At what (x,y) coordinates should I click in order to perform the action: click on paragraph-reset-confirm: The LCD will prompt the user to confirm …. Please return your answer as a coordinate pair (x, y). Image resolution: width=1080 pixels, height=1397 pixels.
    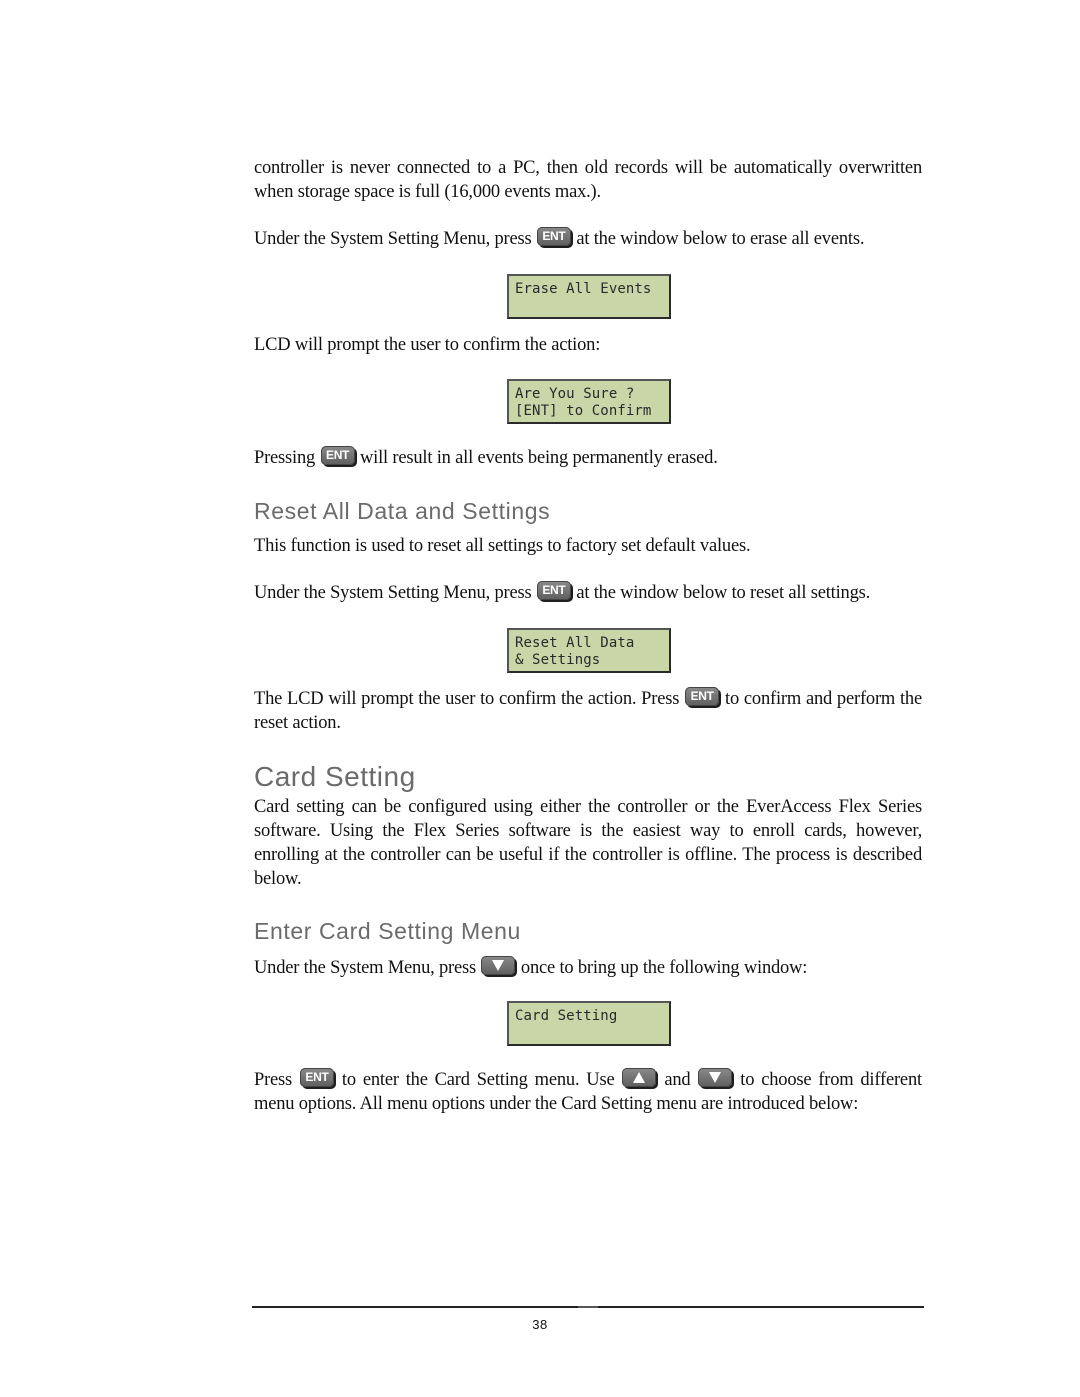
    Looking at the image, I should click on (588, 711).